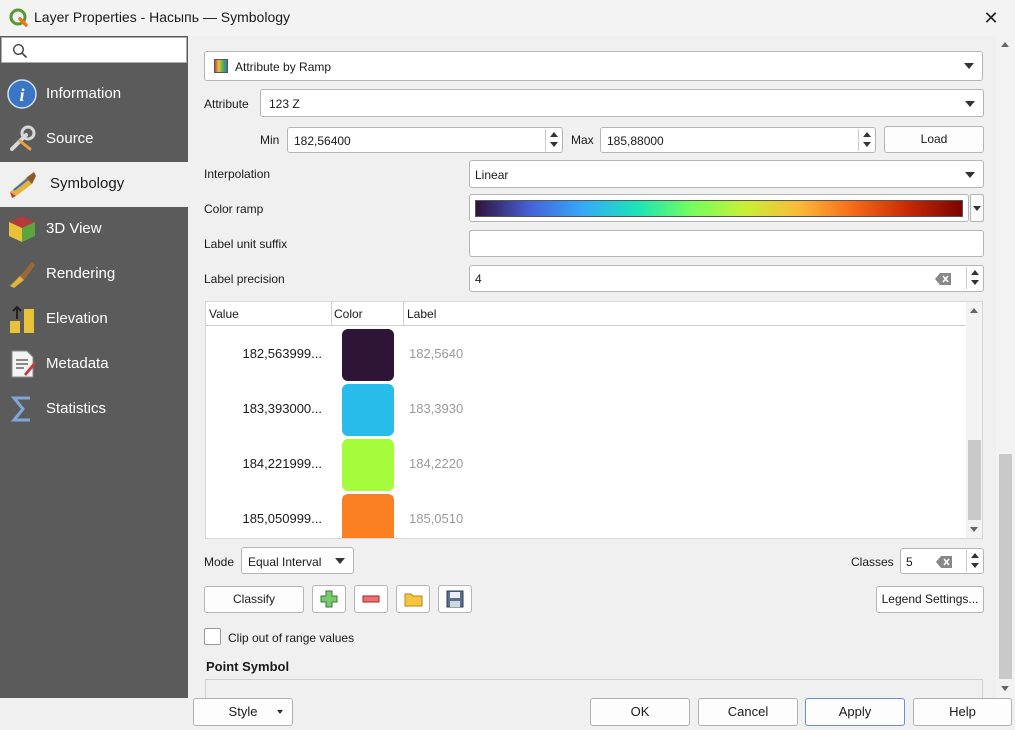 Image resolution: width=1015 pixels, height=730 pixels. Describe the element at coordinates (94, 50) in the screenshot. I see `search-input` at that location.